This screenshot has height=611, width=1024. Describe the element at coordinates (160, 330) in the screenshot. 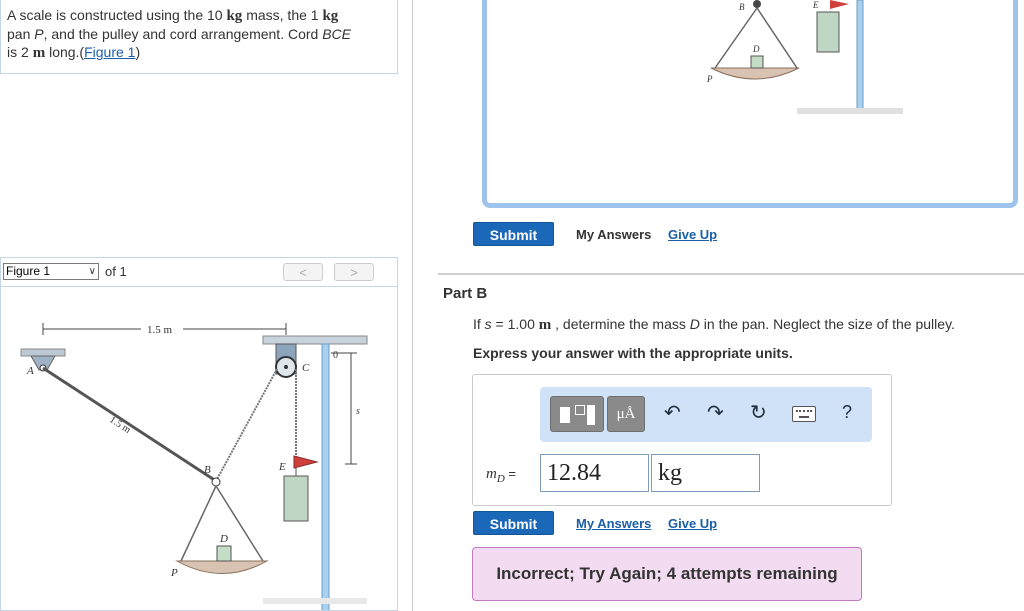

I see `dimension-label: 1.5 m` at that location.